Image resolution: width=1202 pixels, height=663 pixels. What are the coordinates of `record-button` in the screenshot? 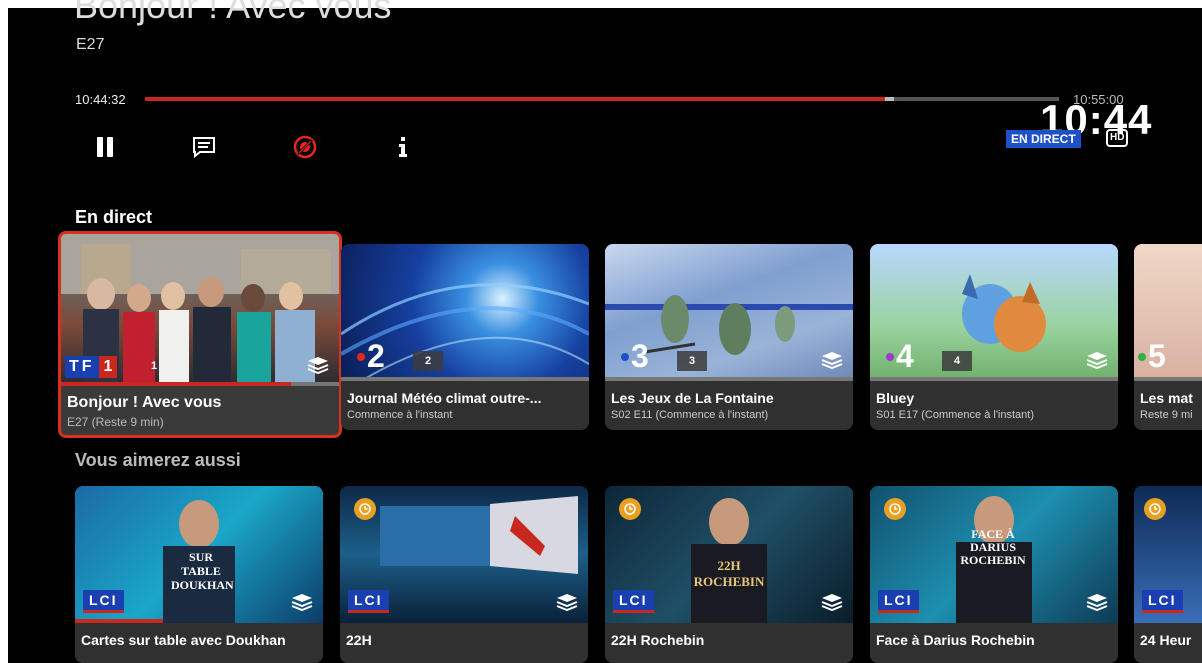 It's located at (305, 147).